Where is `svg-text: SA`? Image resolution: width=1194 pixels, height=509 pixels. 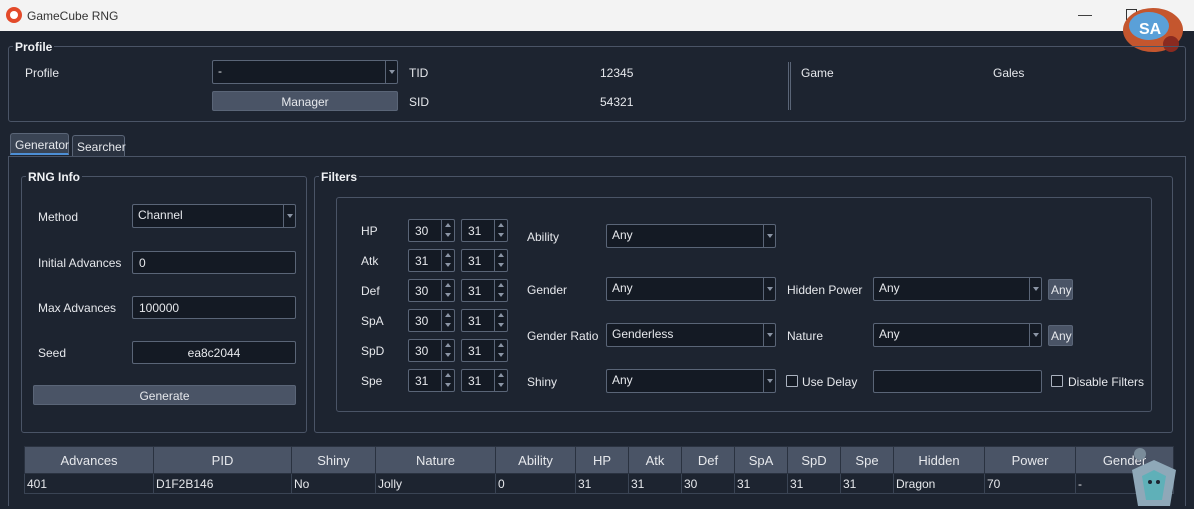
svg-text: SA is located at coordinates (1150, 29).